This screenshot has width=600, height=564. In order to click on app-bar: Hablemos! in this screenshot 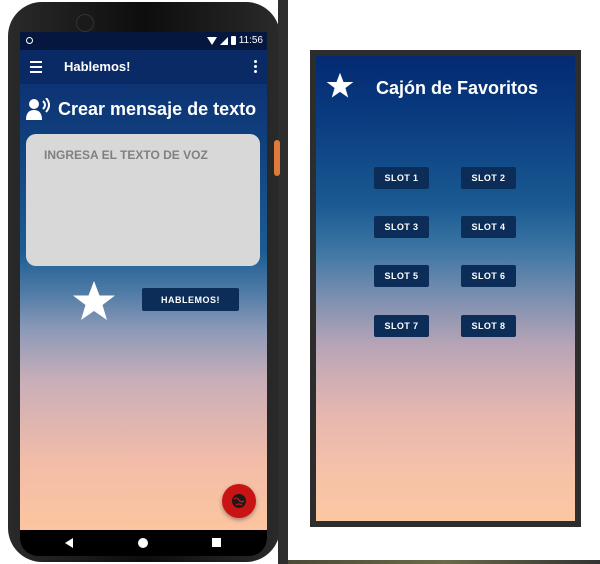, I will do `click(143, 67)`.